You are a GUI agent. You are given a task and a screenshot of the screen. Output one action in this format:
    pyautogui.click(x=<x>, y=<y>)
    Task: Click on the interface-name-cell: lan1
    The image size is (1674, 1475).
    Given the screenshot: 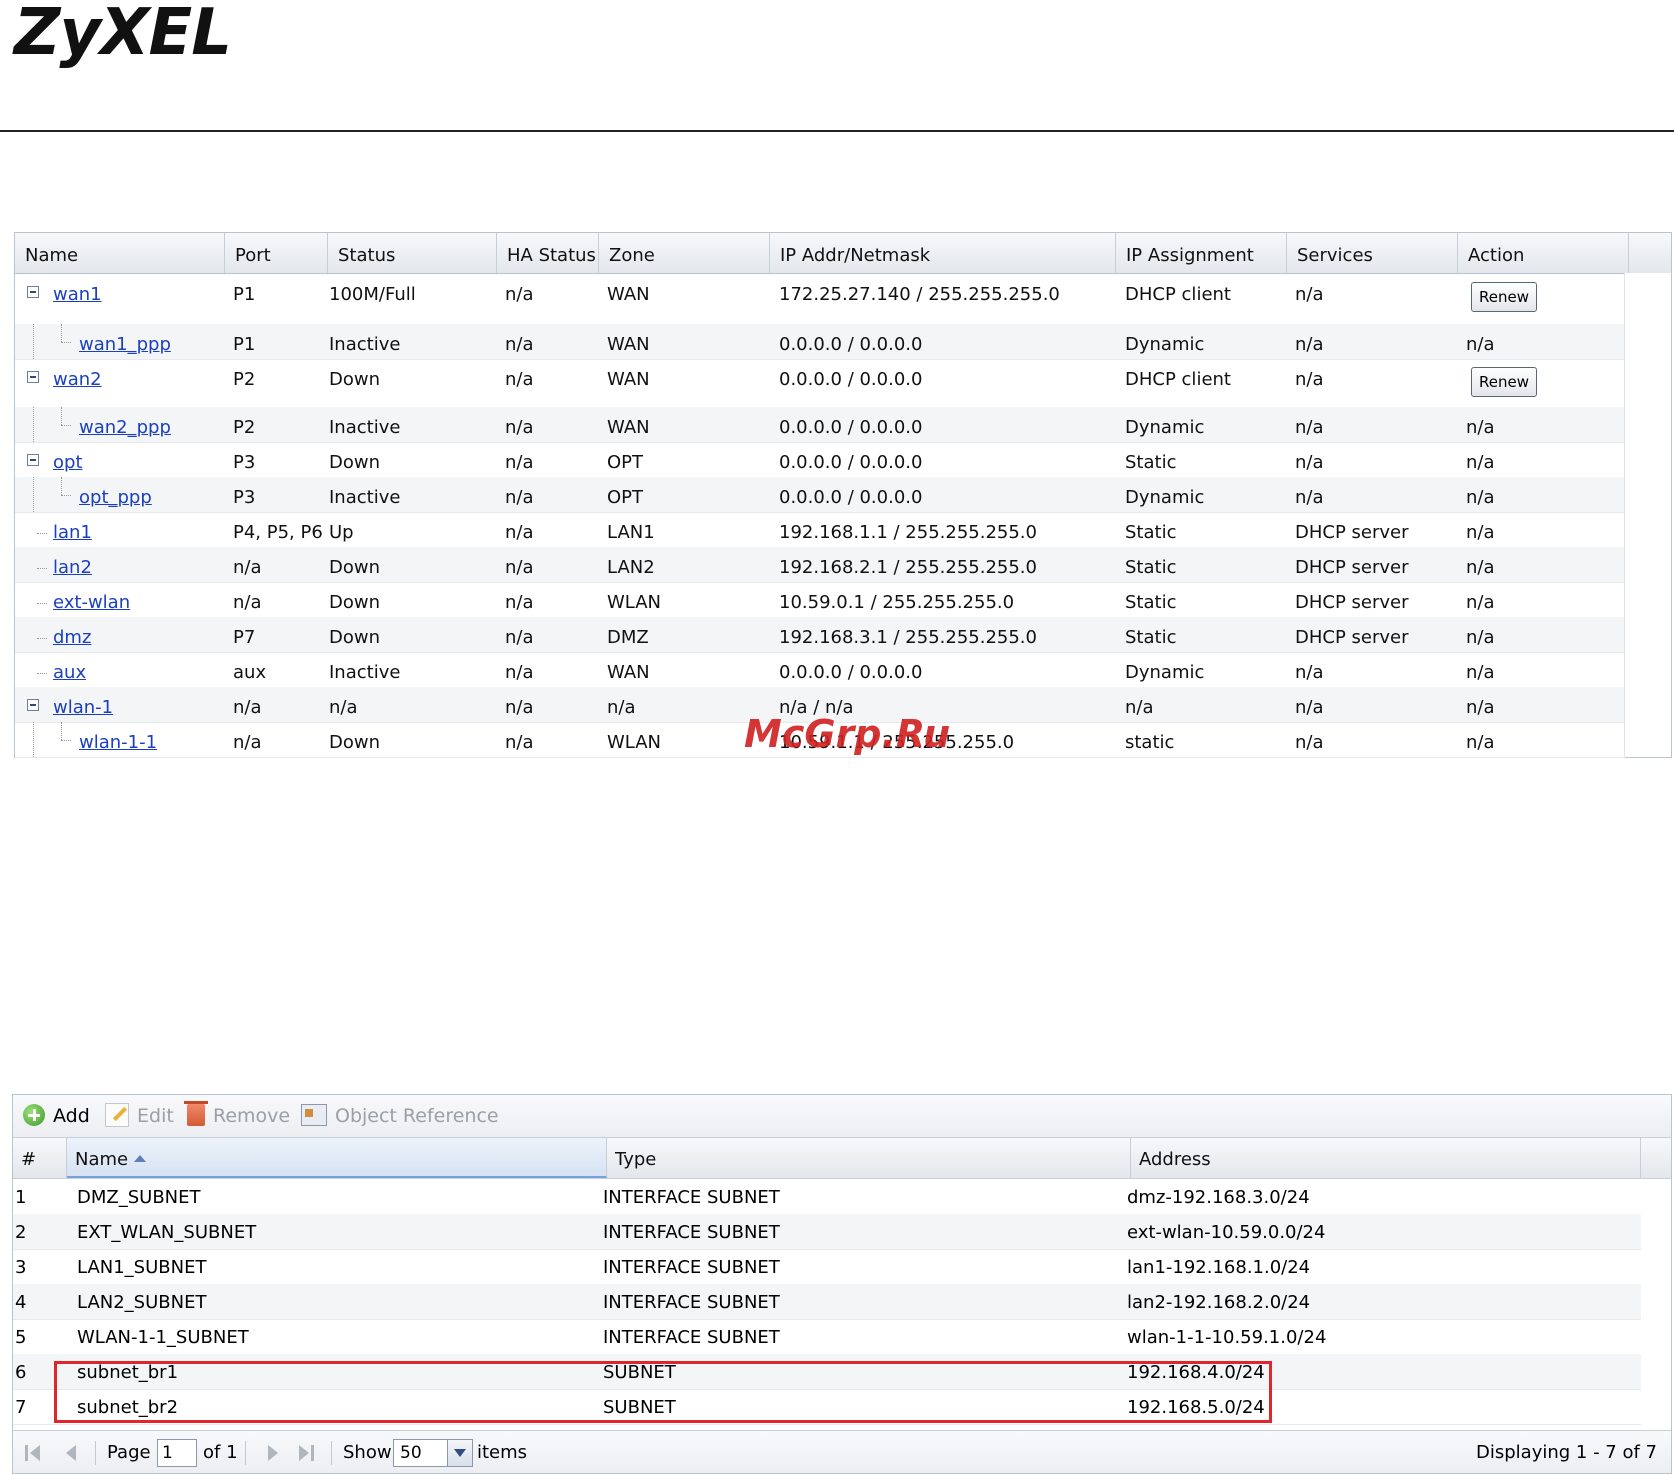 What is the action you would take?
    pyautogui.click(x=72, y=532)
    